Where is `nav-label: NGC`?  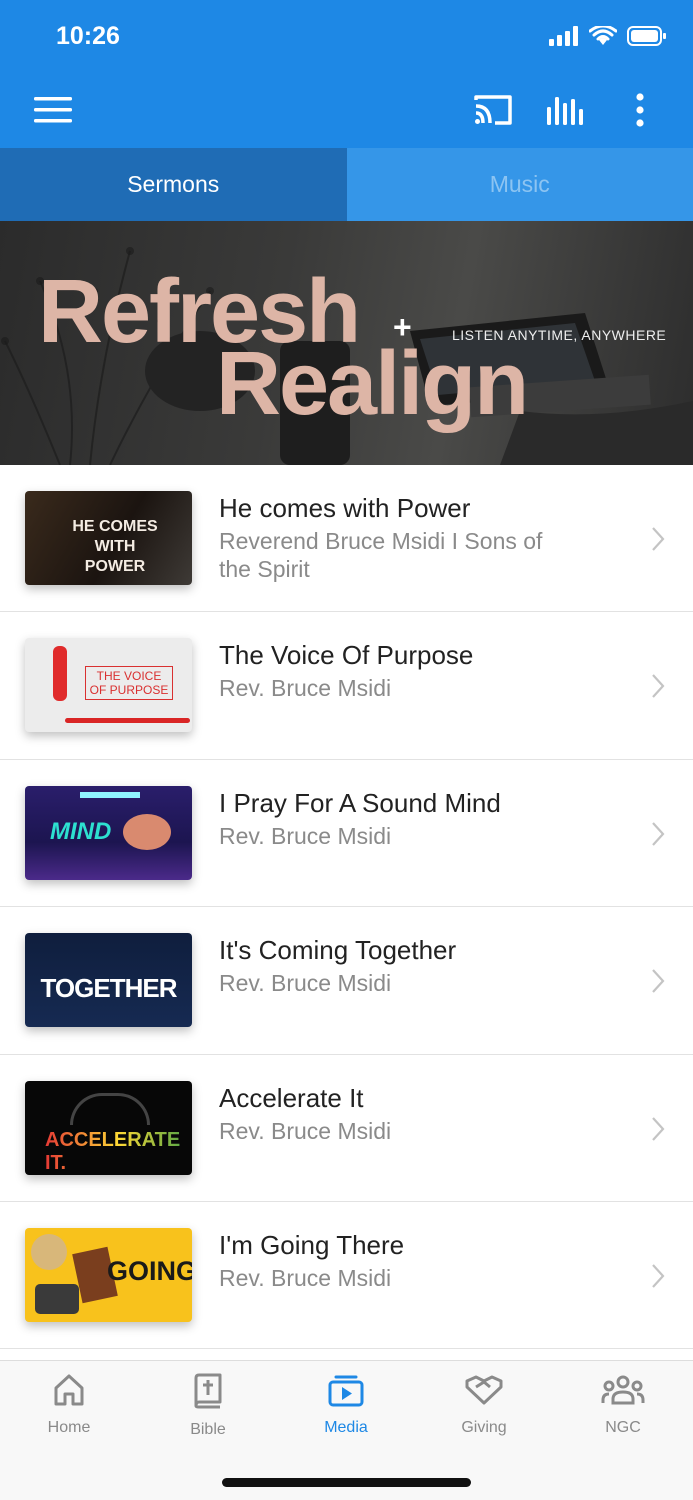
nav-label: NGC is located at coordinates (623, 1427).